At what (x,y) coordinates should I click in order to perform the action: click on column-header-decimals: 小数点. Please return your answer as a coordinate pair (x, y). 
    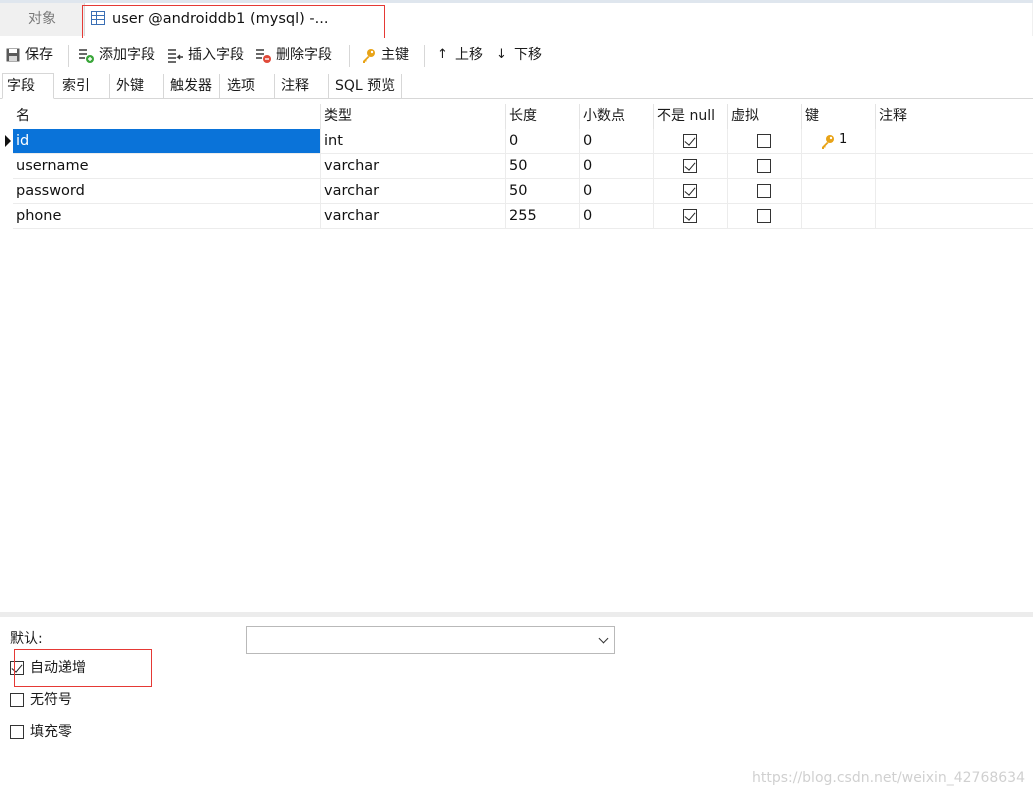
    Looking at the image, I should click on (617, 116).